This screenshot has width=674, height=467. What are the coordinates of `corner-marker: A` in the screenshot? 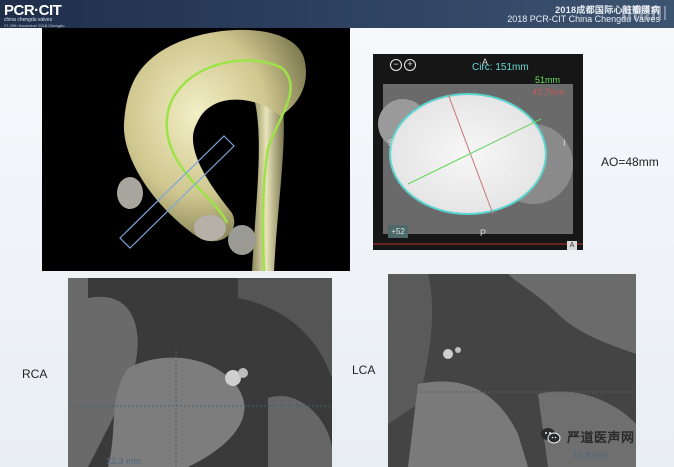 It's located at (572, 245).